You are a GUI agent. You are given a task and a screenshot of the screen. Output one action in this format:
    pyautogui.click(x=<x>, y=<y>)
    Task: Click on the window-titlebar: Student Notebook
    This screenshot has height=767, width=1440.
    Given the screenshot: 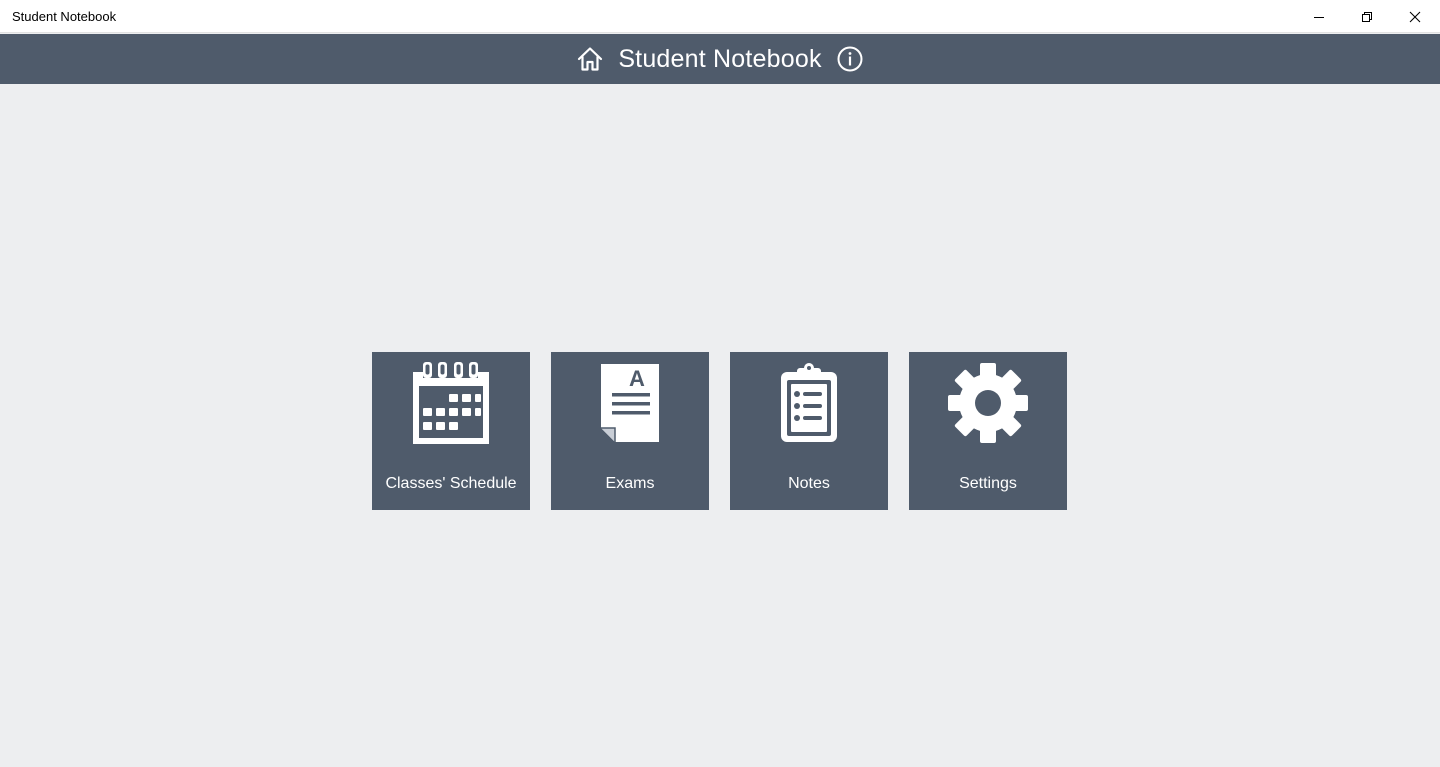 What is the action you would take?
    pyautogui.click(x=720, y=16)
    